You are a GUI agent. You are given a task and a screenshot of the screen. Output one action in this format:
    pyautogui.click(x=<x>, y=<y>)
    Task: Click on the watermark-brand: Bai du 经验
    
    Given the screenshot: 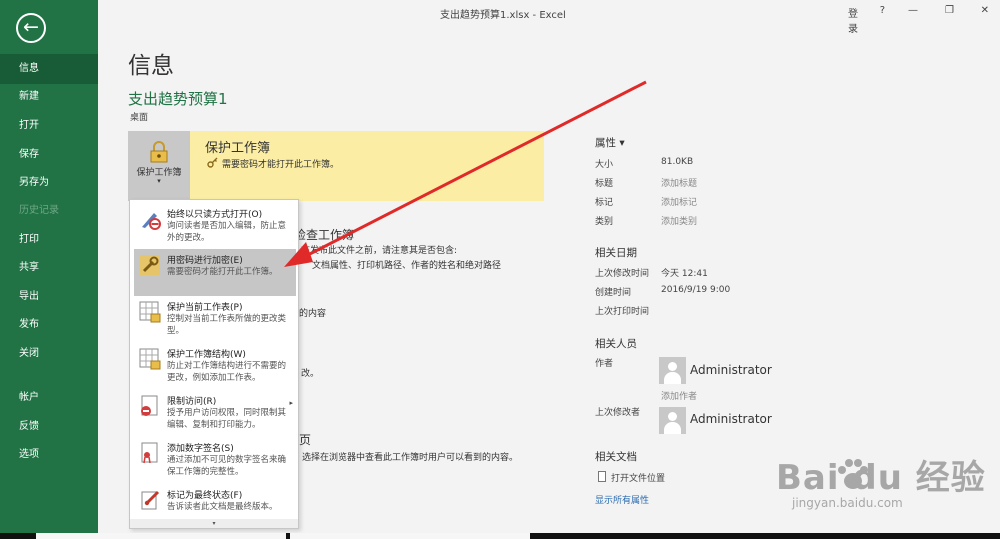 What is the action you would take?
    pyautogui.click(x=881, y=478)
    